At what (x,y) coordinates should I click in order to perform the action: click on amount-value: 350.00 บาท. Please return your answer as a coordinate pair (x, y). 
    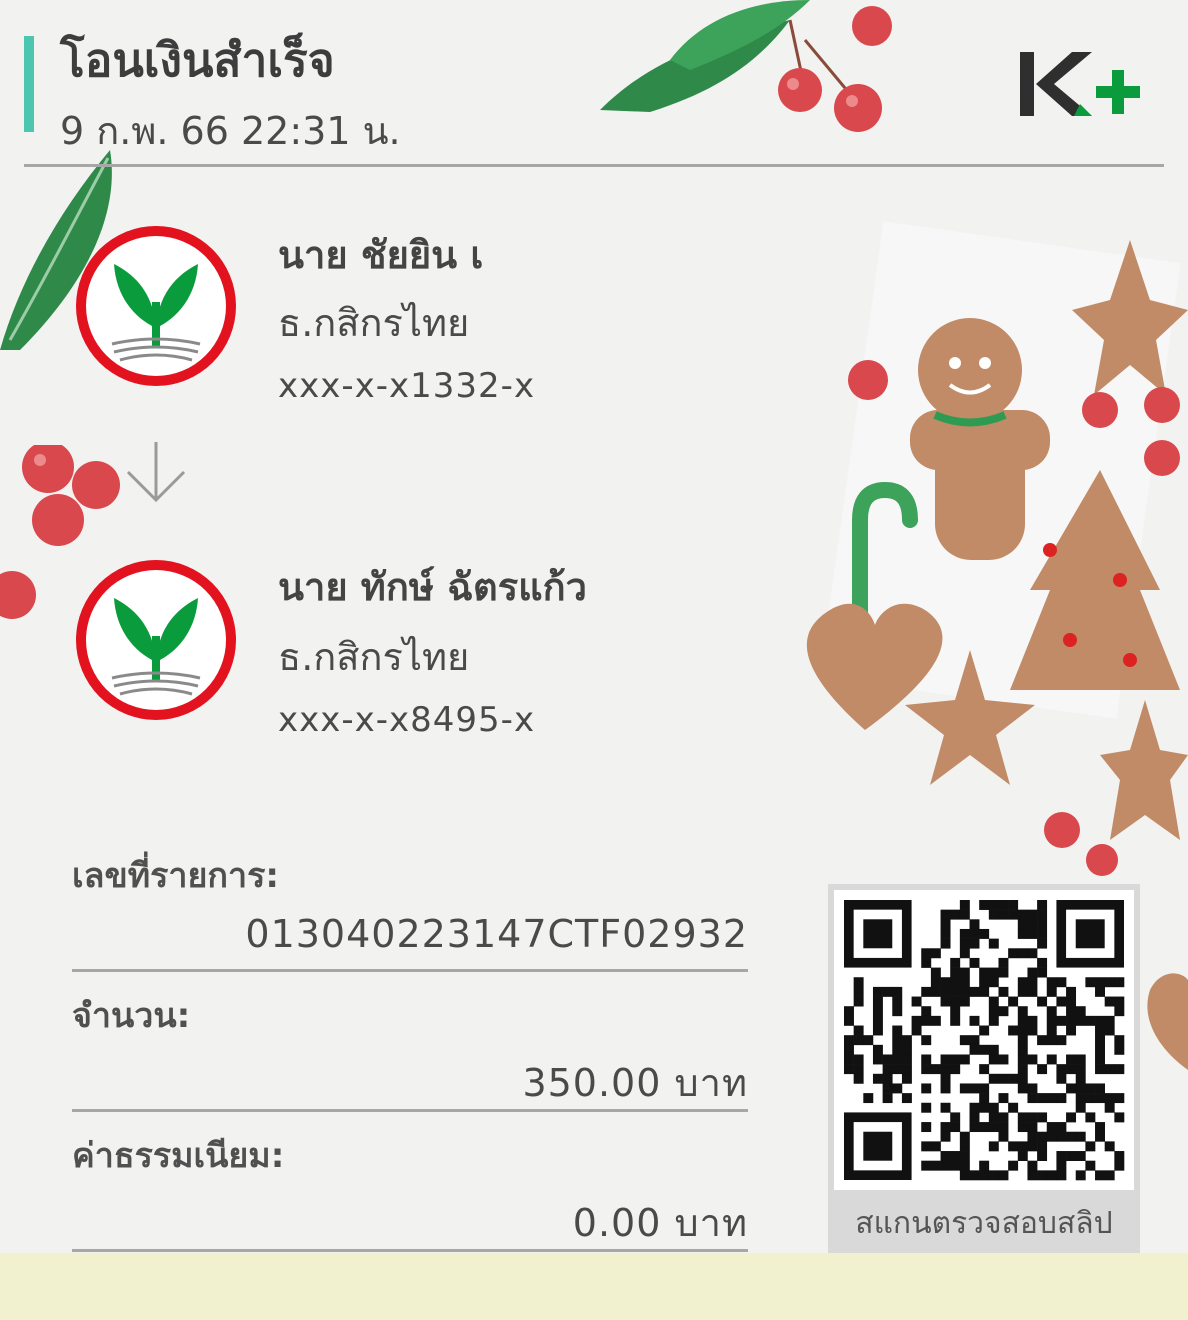
    Looking at the image, I should click on (635, 1083).